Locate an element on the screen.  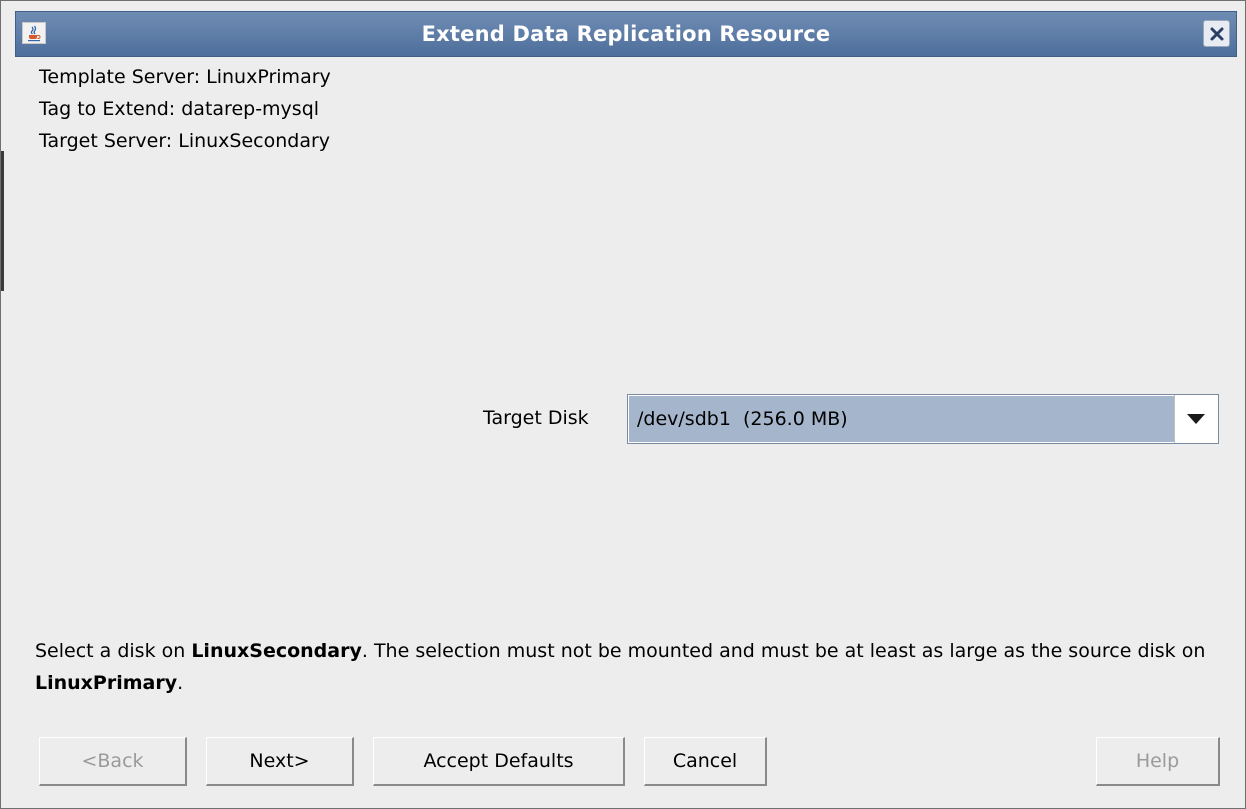
title-bar: Extend Data Replication Resource is located at coordinates (626, 34).